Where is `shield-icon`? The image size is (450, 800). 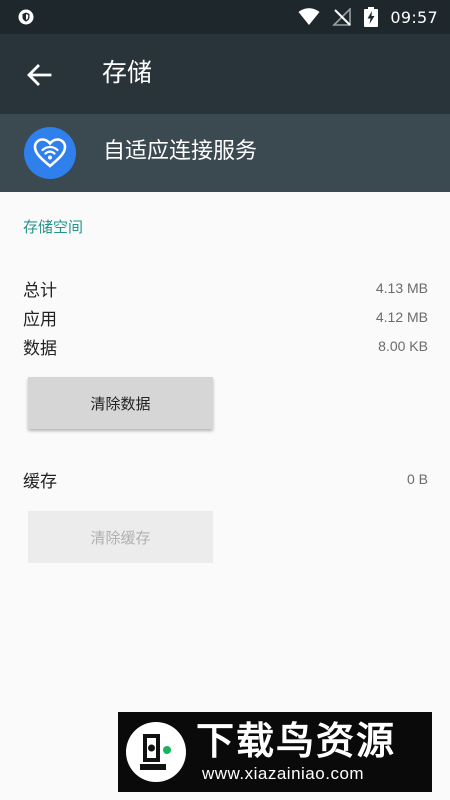 shield-icon is located at coordinates (26, 17).